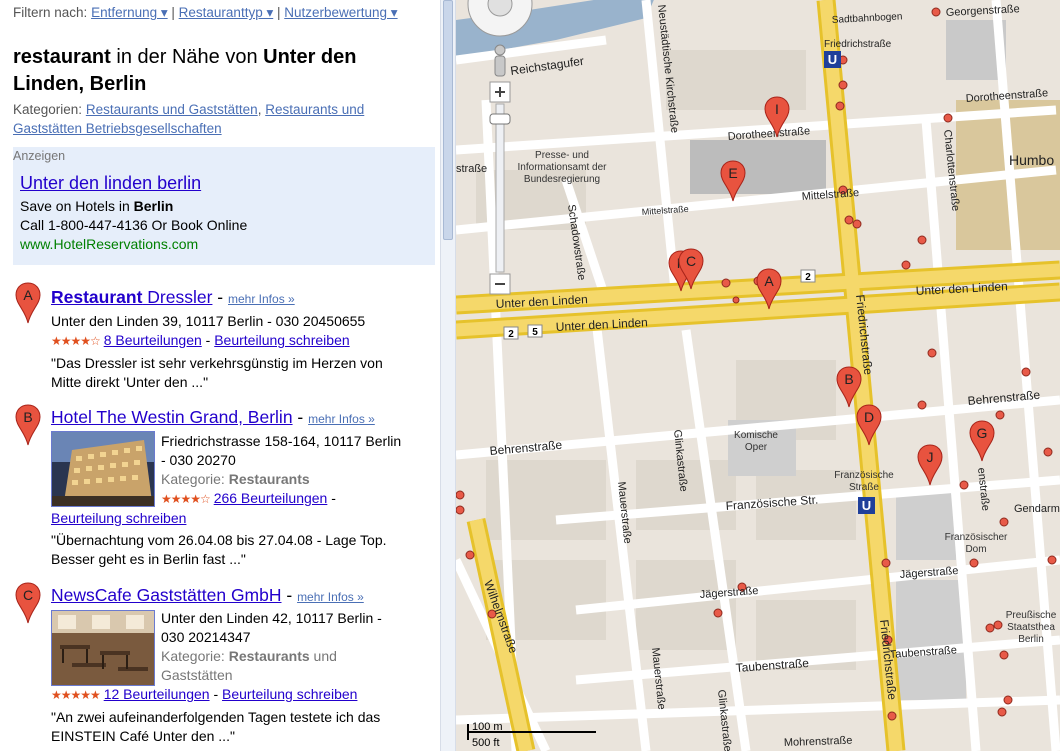 This screenshot has width=1060, height=751. I want to click on street-enstrasse: enstraße, so click(983, 489).